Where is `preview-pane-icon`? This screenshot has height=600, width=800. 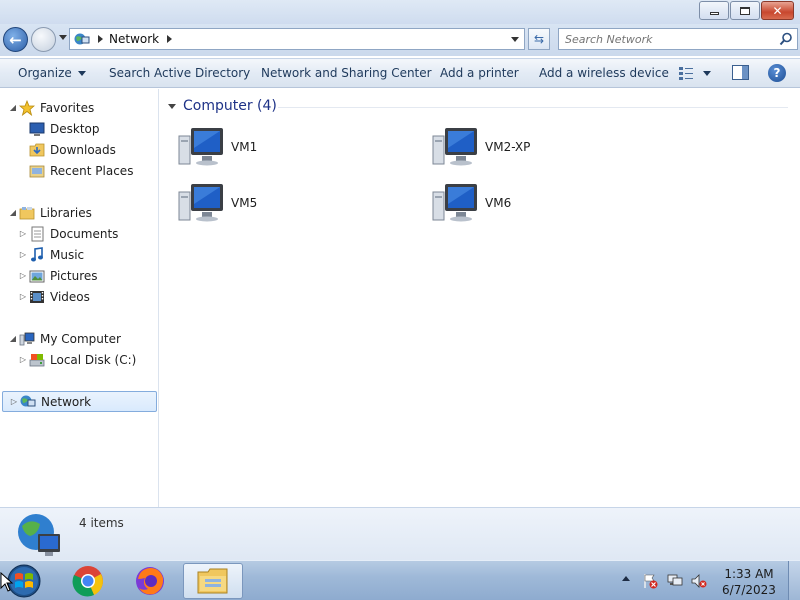
preview-pane-icon is located at coordinates (740, 72).